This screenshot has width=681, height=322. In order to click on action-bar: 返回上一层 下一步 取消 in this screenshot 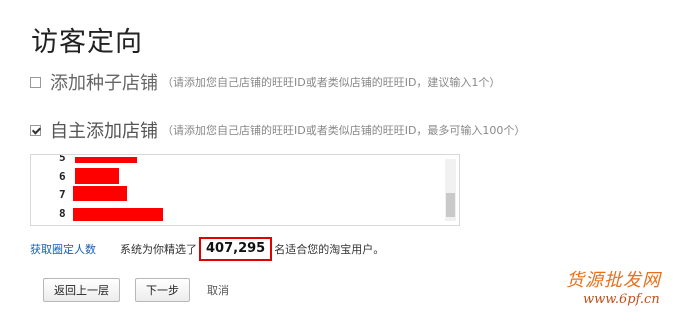, I will do `click(136, 290)`.